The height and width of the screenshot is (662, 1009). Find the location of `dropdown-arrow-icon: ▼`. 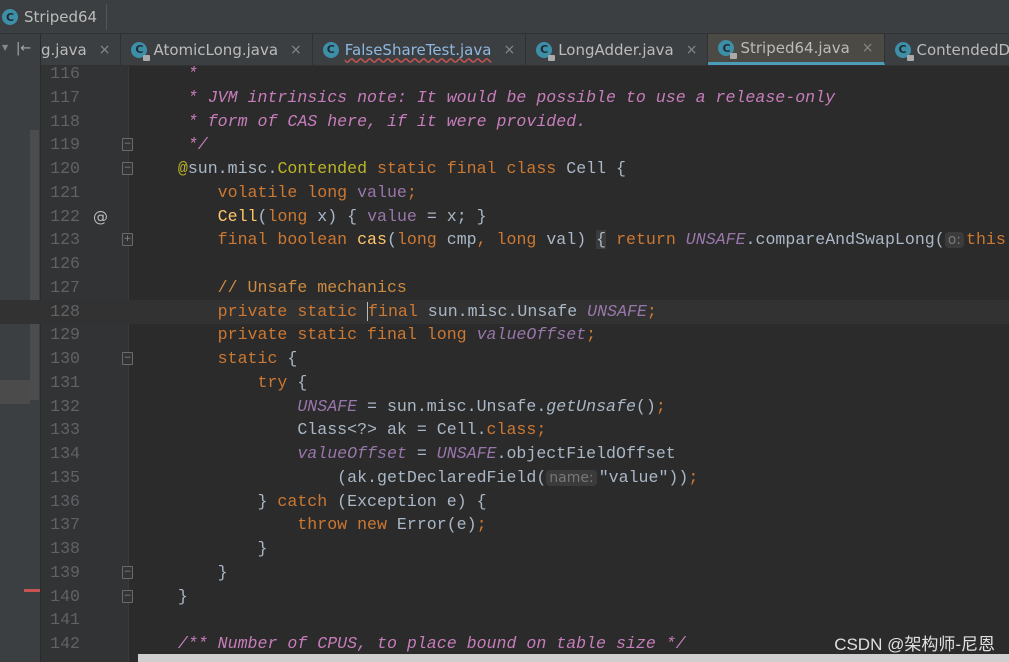

dropdown-arrow-icon: ▼ is located at coordinates (5, 47).